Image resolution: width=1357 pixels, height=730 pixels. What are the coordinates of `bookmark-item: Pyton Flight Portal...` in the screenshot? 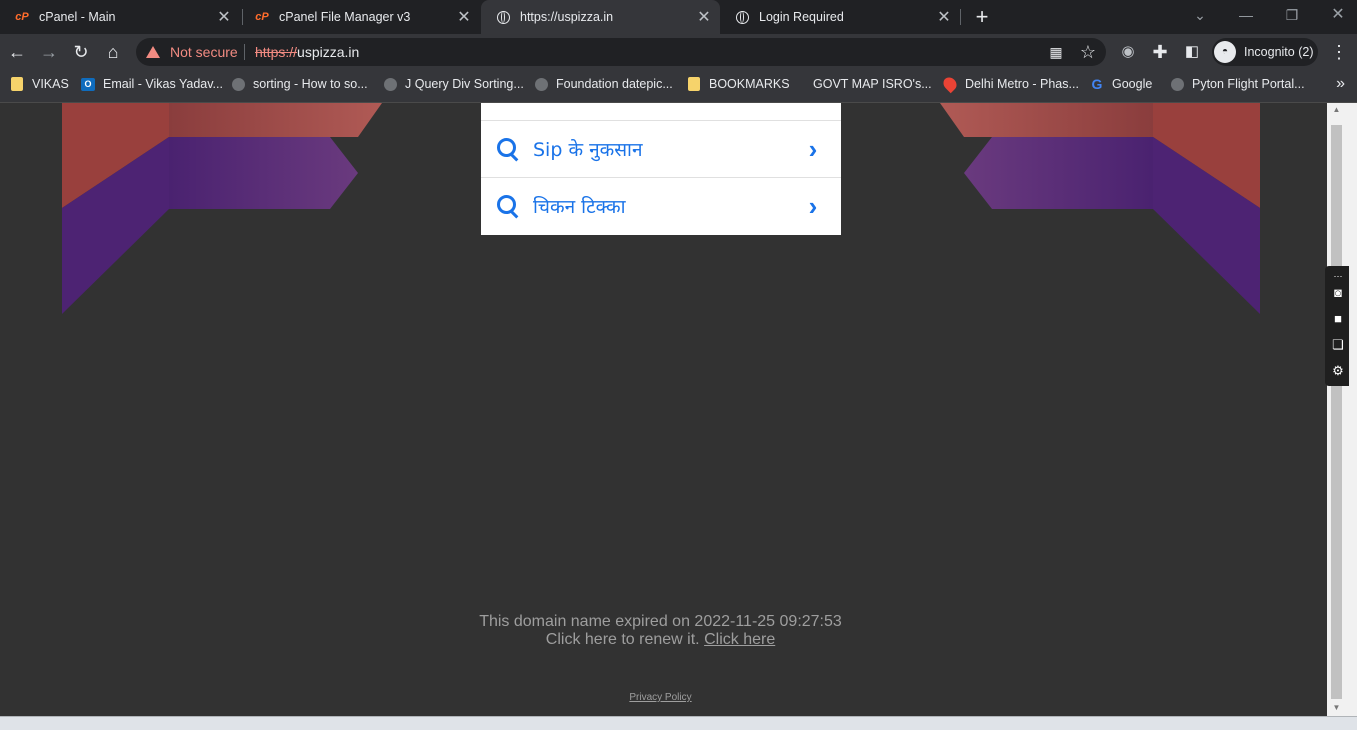 It's located at (1237, 84).